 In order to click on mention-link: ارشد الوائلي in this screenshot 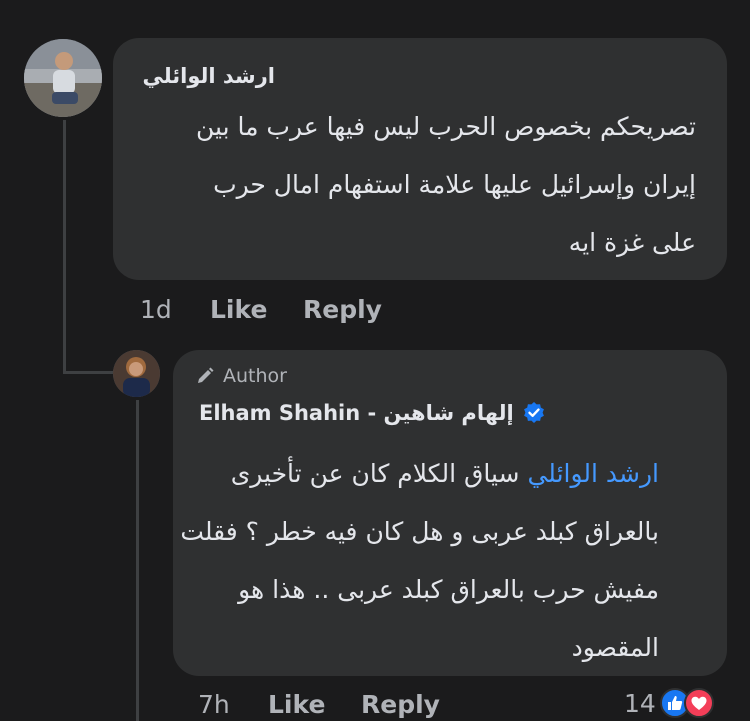, I will do `click(593, 473)`.